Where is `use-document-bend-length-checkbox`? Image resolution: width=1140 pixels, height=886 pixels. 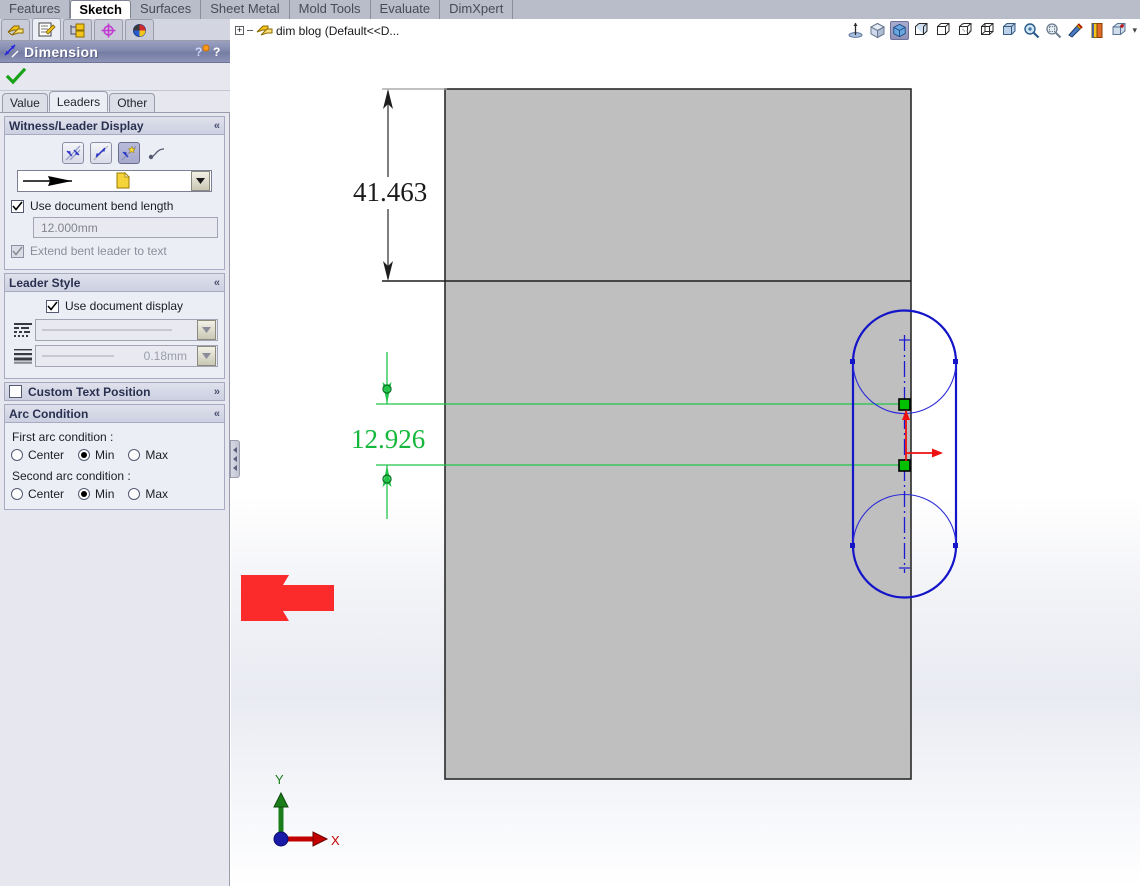
use-document-bend-length-checkbox is located at coordinates (17, 206).